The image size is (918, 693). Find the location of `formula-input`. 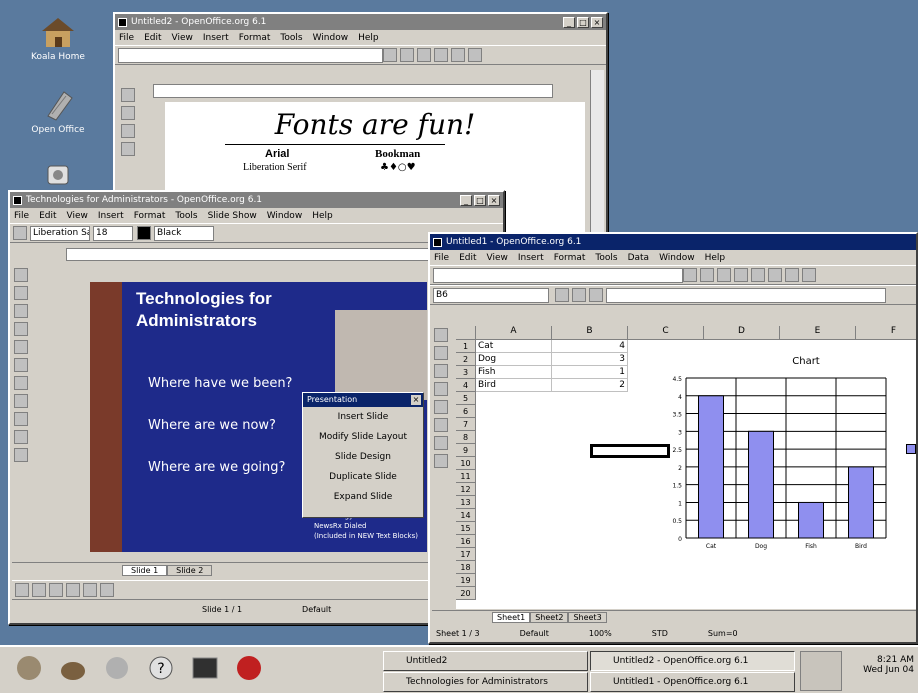

formula-input is located at coordinates (746, 295).